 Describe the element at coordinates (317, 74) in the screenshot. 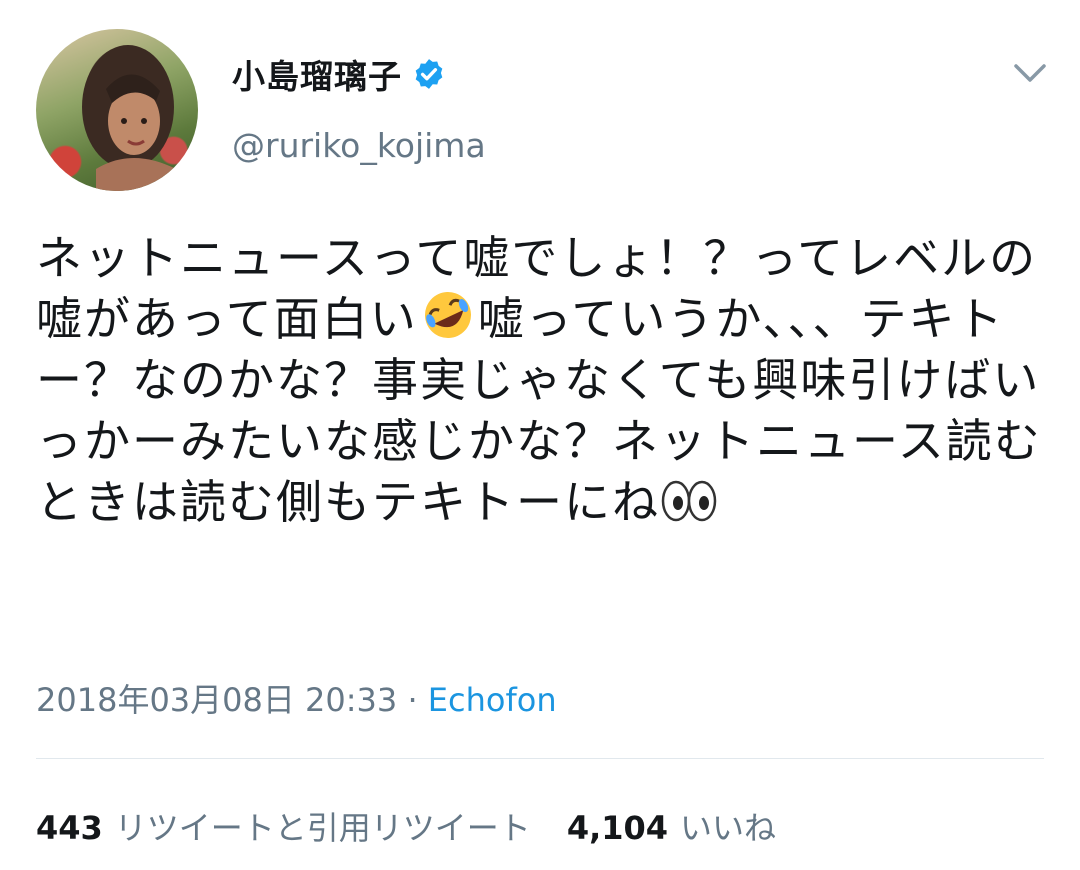

I see `display-name: 小島瑠璃子` at that location.